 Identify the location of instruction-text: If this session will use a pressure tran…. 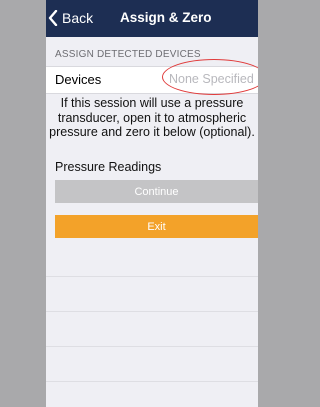
(152, 117).